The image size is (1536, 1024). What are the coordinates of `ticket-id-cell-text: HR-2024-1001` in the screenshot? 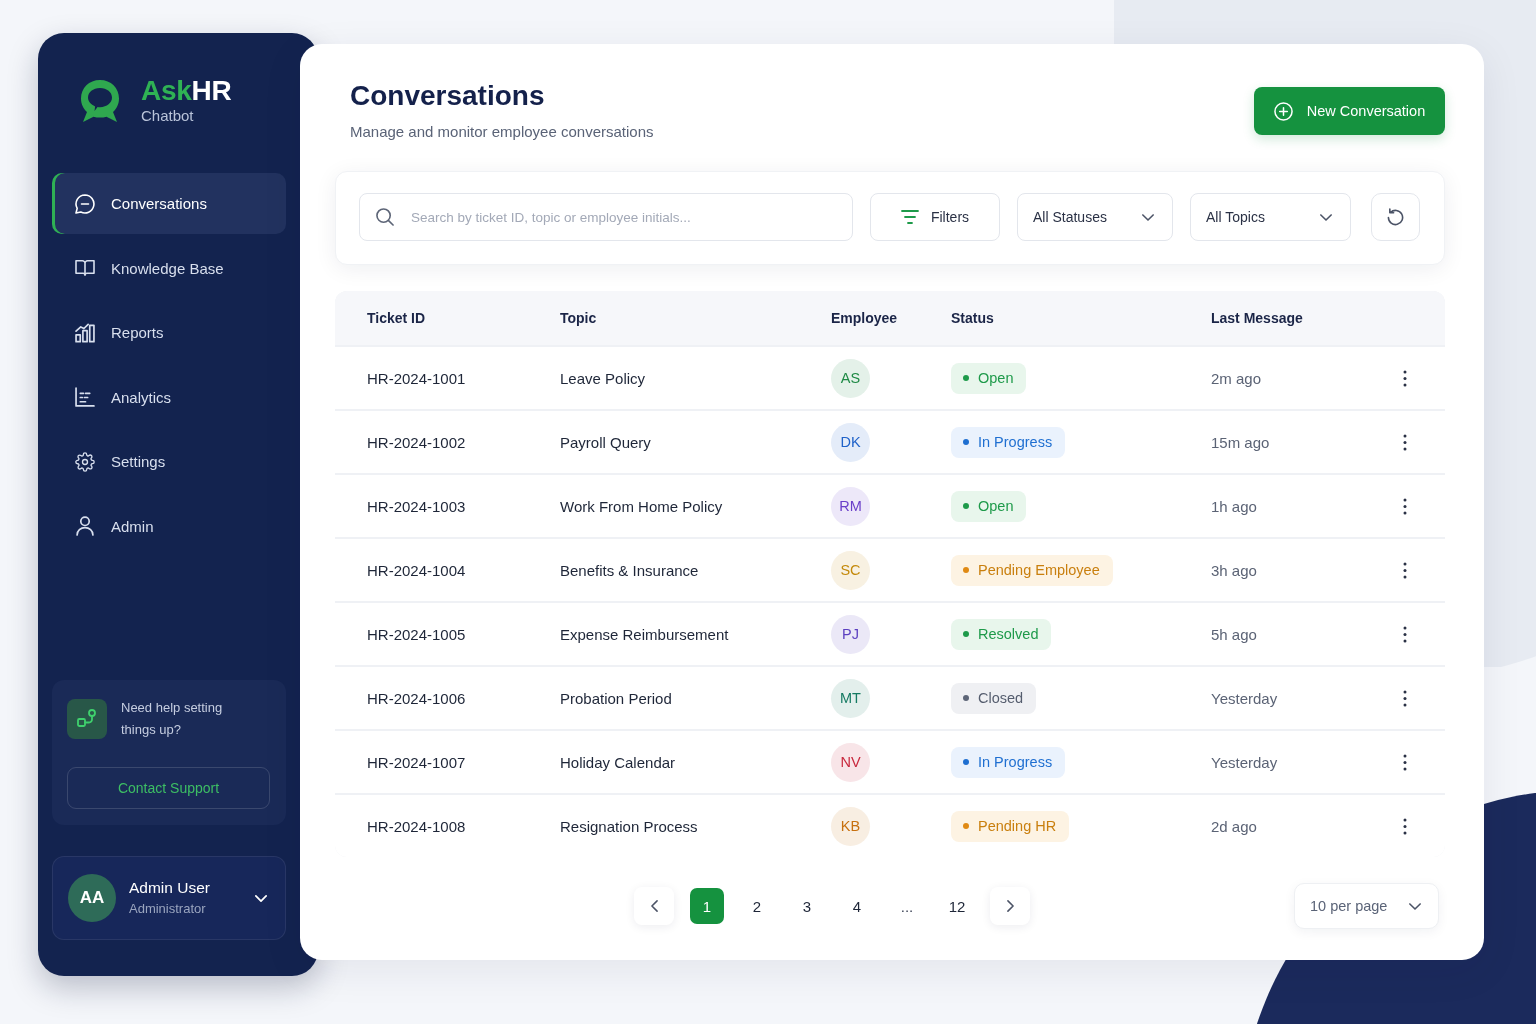 It's located at (417, 378).